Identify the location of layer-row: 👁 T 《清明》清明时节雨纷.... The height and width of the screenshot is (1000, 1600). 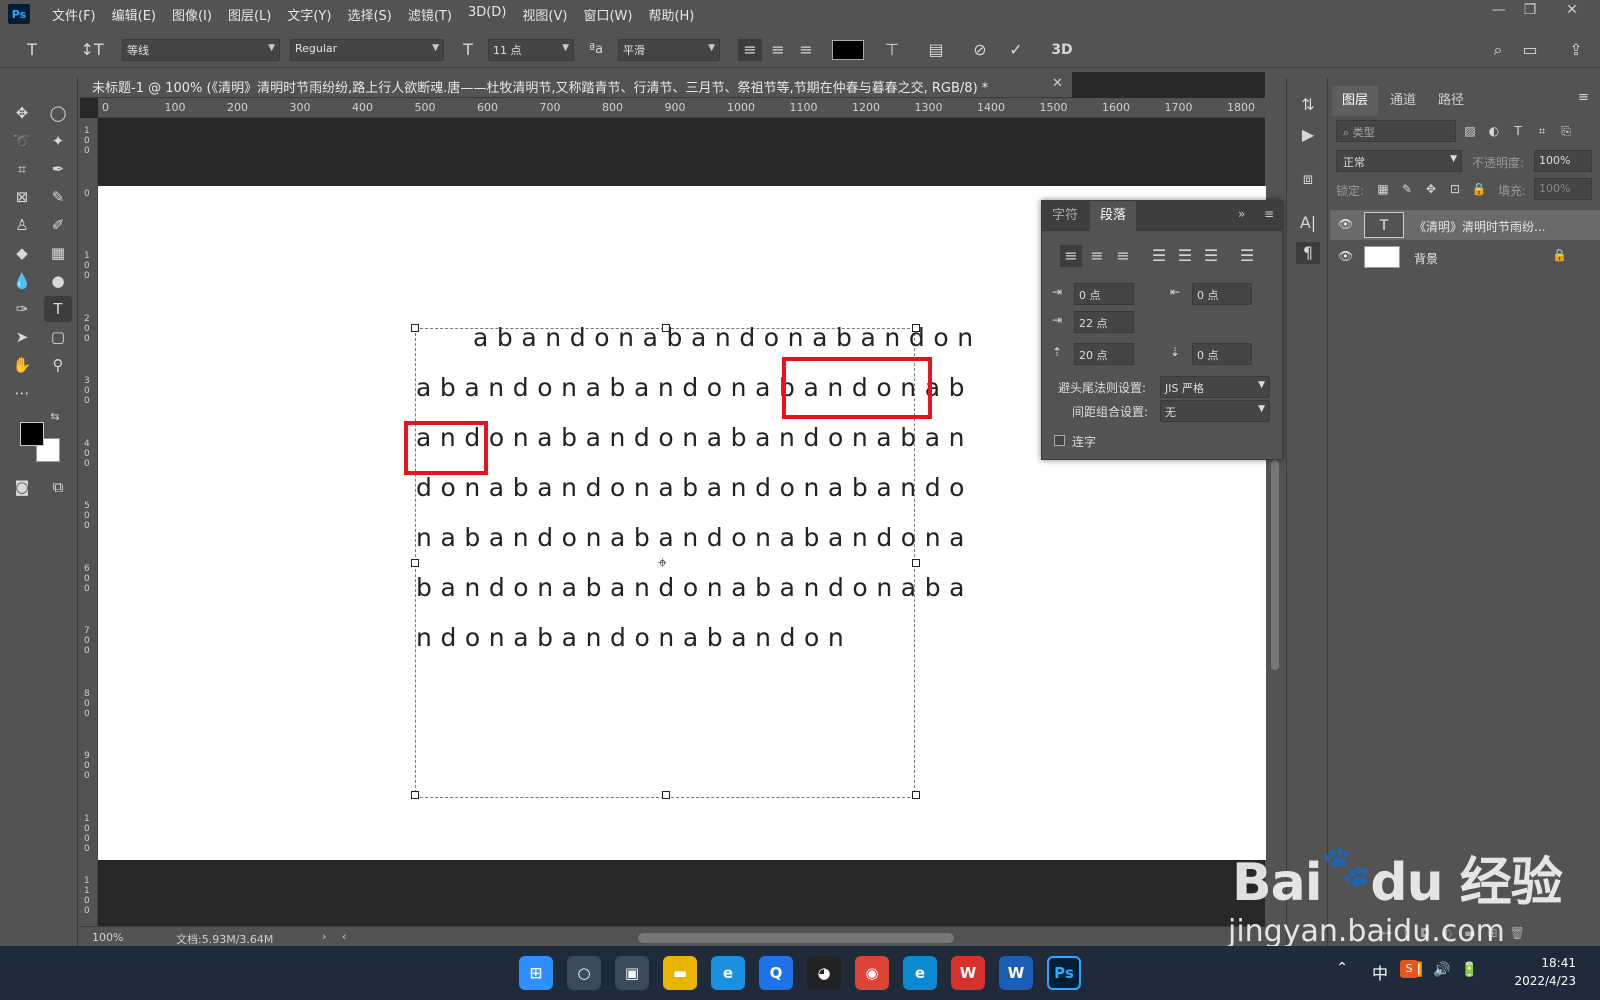
(1465, 225).